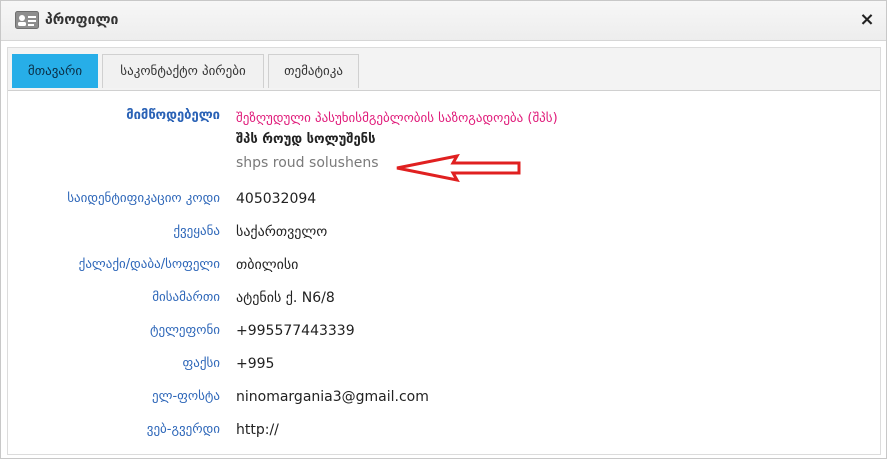 The image size is (887, 459). I want to click on field-value: ატენის ქ. N6/8, so click(285, 298).